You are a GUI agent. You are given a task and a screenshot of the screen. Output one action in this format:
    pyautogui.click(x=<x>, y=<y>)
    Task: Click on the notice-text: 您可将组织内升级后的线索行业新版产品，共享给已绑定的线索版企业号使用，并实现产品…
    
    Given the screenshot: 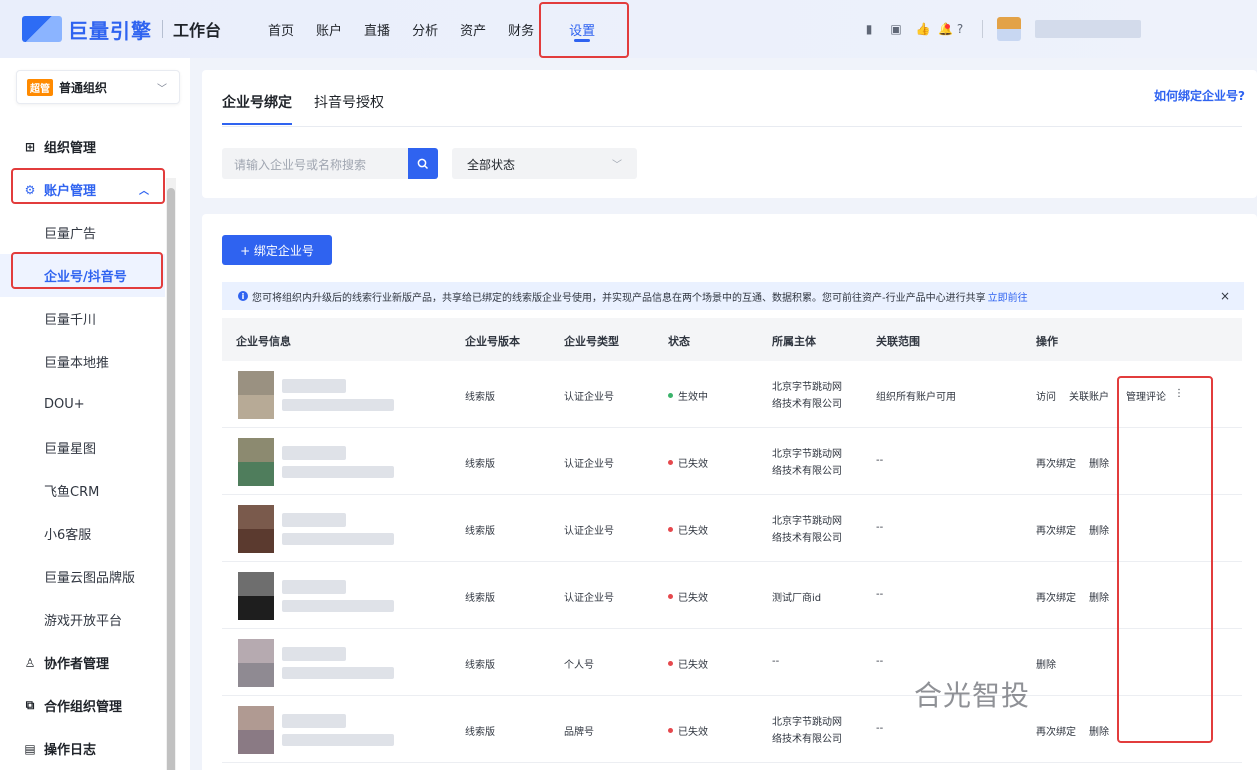 What is the action you would take?
    pyautogui.click(x=619, y=298)
    